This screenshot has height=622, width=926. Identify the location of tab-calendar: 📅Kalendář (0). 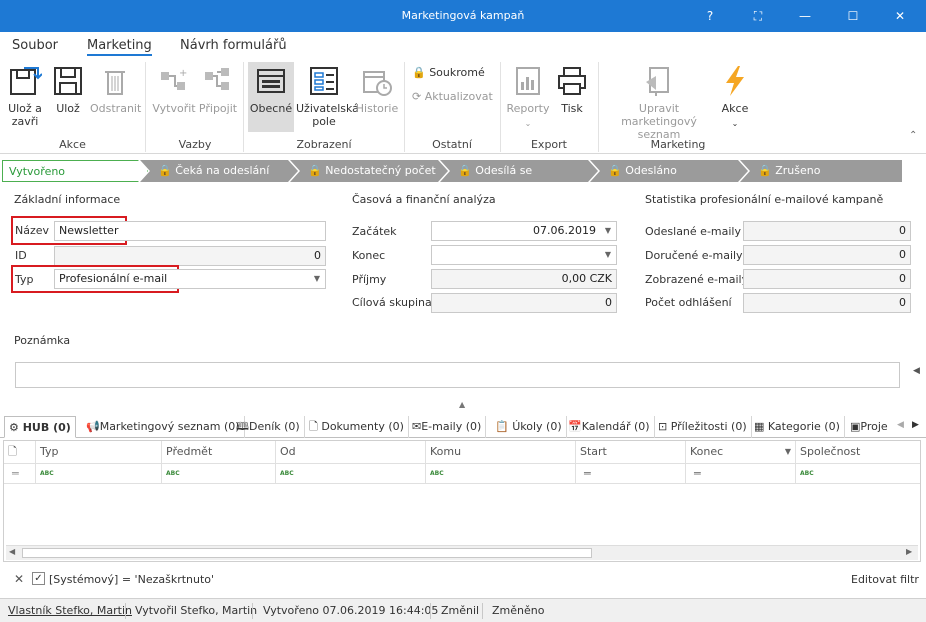
(609, 427).